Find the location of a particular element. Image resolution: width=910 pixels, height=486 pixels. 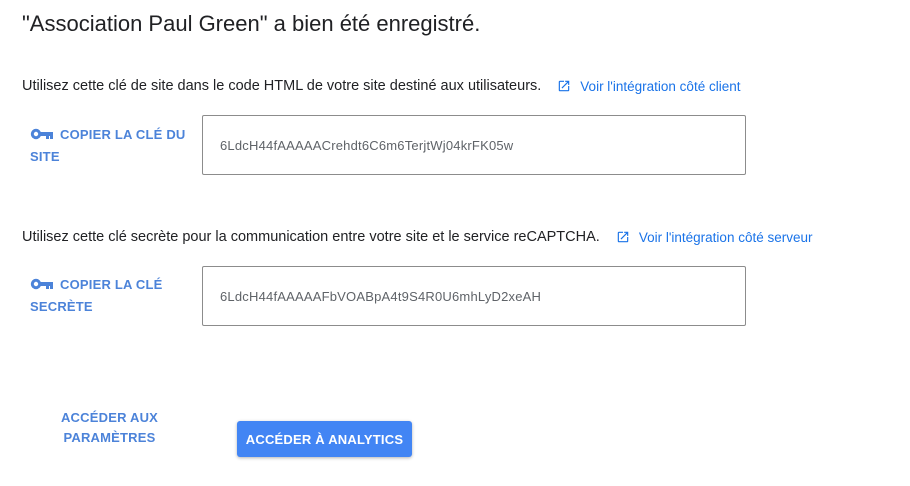

server-integration-link: Voir l'intégration côté serveur is located at coordinates (714, 237).